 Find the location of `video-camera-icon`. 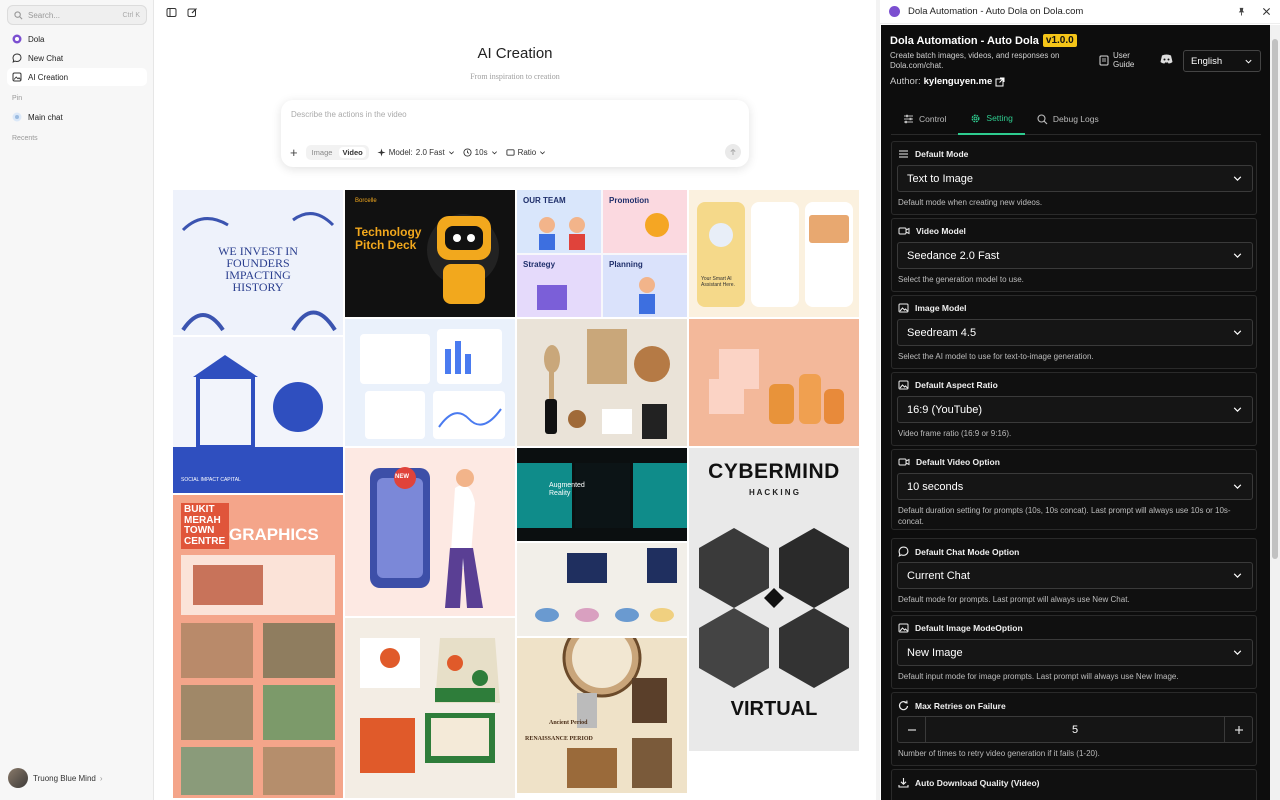

video-camera-icon is located at coordinates (904, 462).